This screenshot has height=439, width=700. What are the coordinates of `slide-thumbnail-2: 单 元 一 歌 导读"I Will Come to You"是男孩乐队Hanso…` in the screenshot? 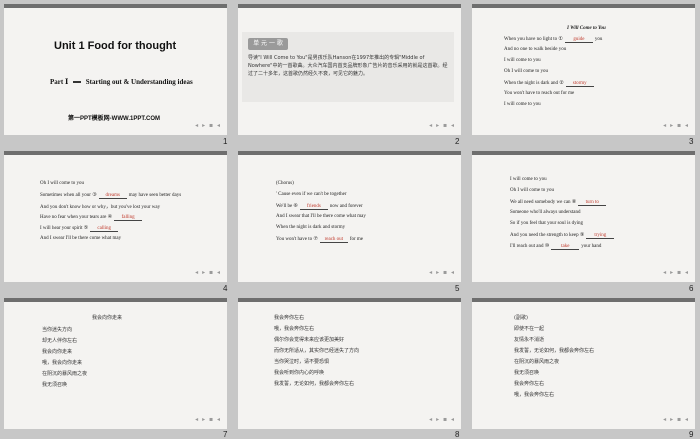 It's located at (349, 69).